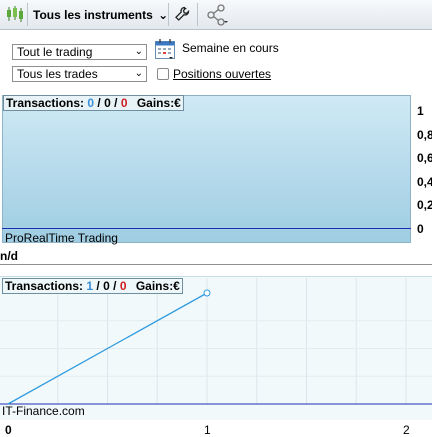 The image size is (432, 437). Describe the element at coordinates (406, 429) in the screenshot. I see `x-tick-label: 2` at that location.